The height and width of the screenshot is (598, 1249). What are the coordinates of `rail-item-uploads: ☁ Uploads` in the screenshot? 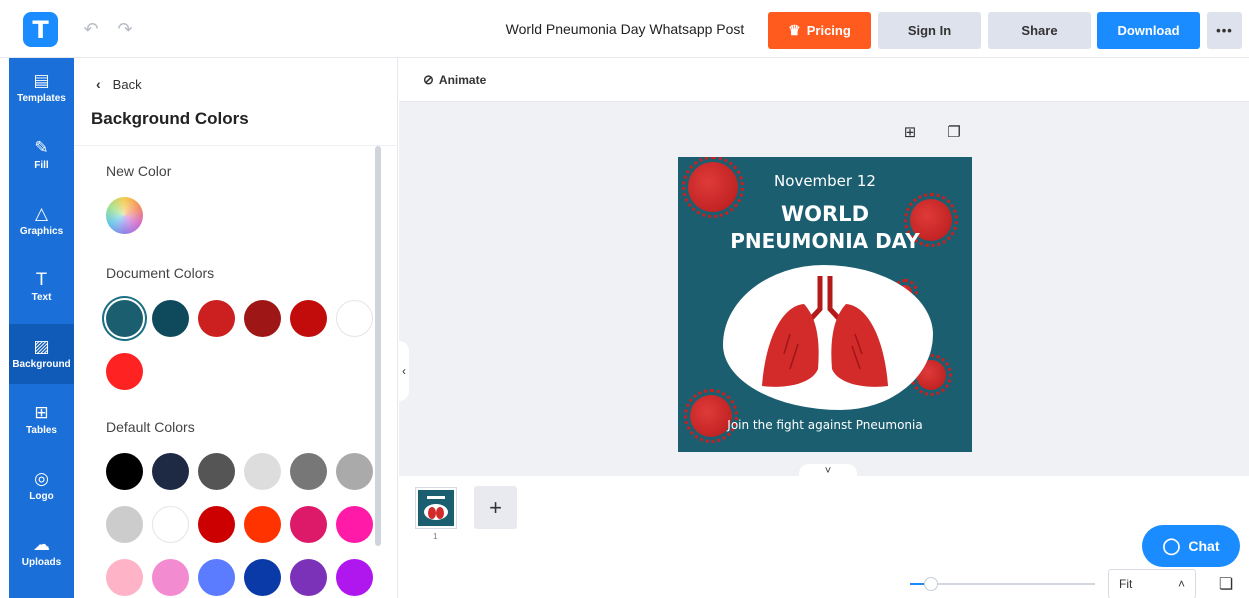 It's located at (41, 552).